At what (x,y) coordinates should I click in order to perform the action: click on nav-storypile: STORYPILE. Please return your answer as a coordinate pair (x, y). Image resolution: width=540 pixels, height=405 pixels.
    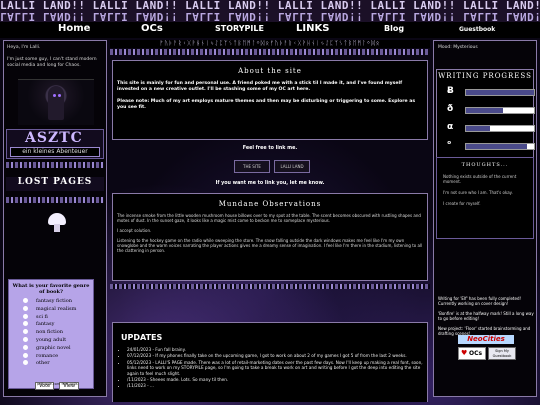
    Looking at the image, I should click on (239, 28).